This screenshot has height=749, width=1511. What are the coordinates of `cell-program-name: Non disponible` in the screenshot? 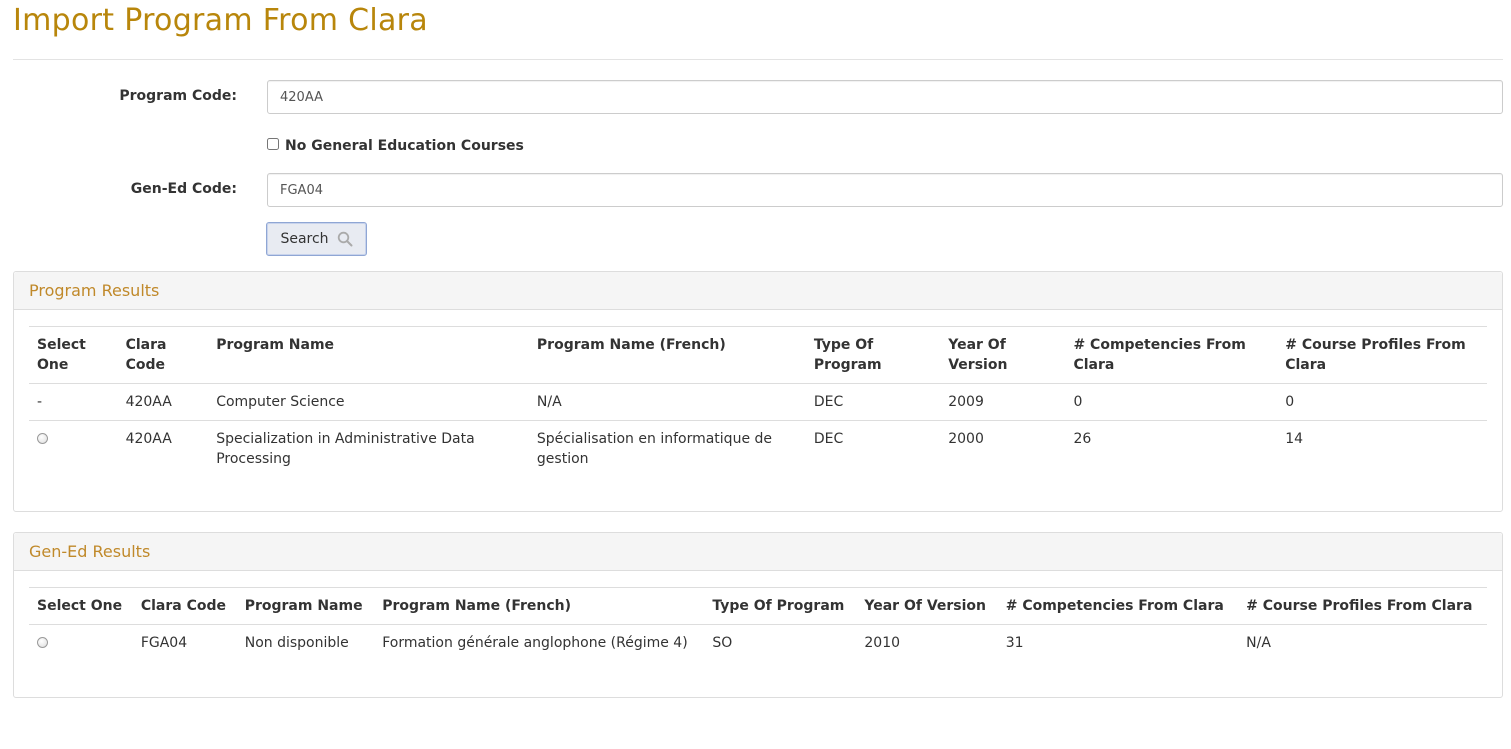 It's located at (296, 643).